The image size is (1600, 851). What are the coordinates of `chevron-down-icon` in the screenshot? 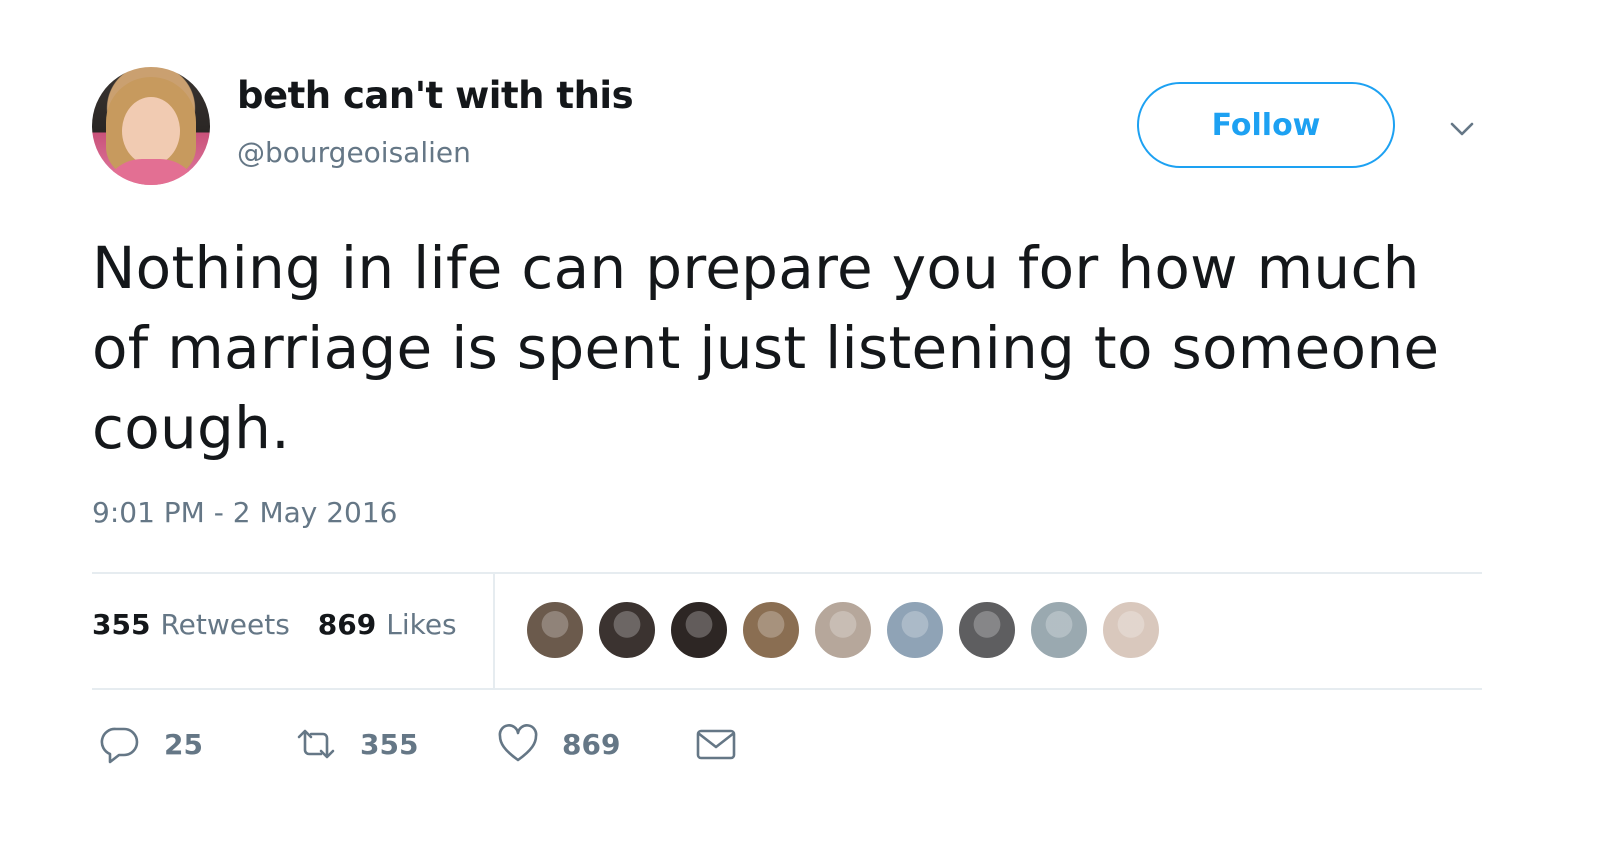 It's located at (1462, 129).